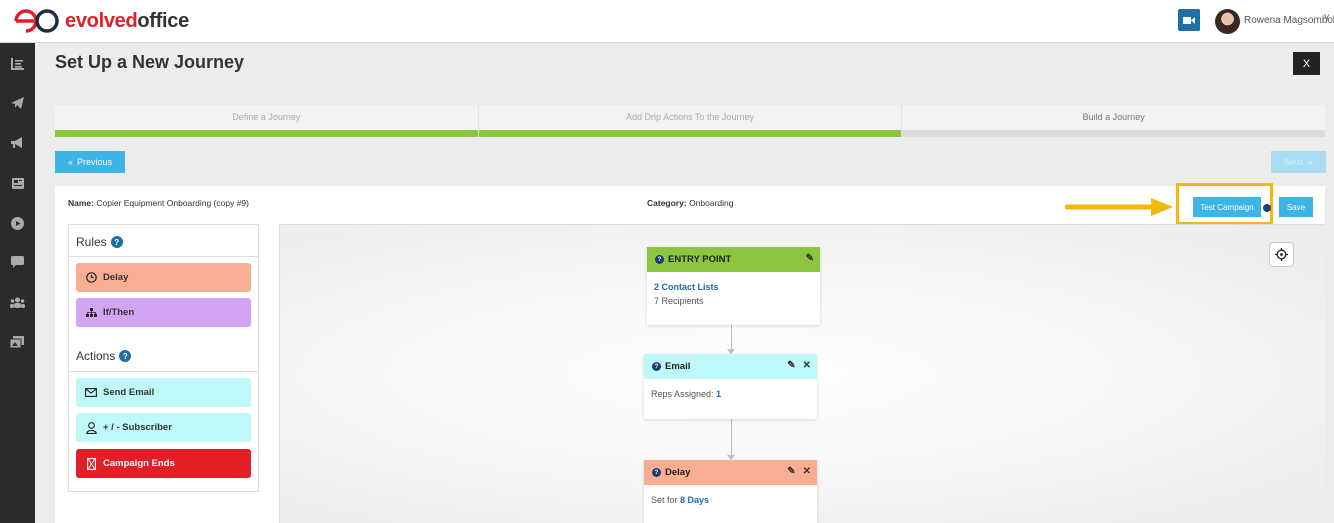  Describe the element at coordinates (730, 500) in the screenshot. I see `node-body: Set for 8 Days` at that location.